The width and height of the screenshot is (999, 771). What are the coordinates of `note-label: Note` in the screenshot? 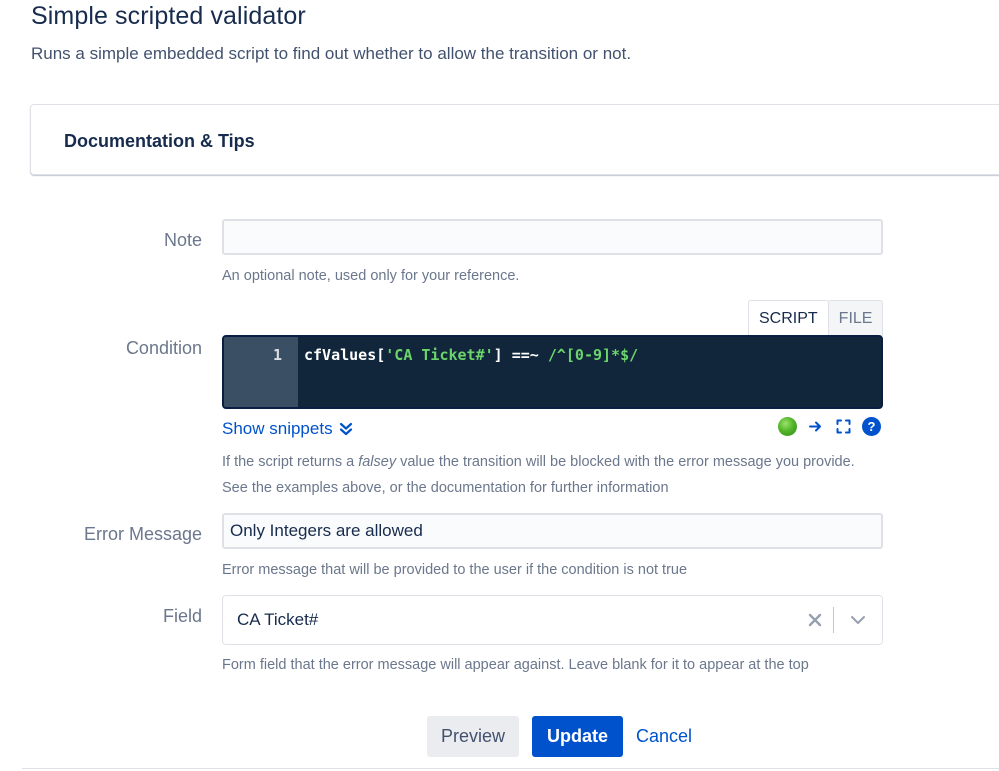 It's located at (182, 240).